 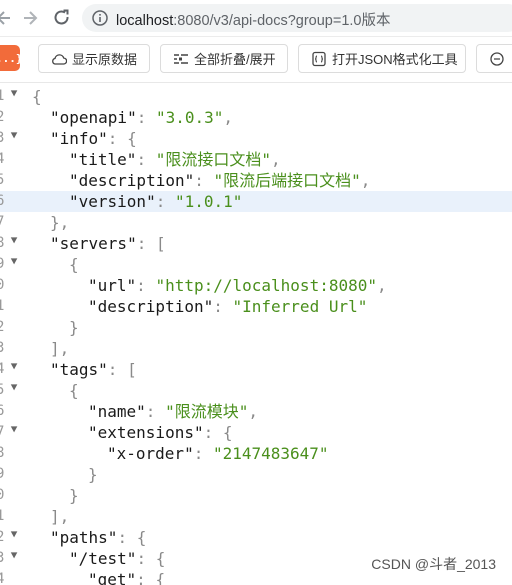 I want to click on browser-toolbar: localhost:8080/v3/api-docs?group=1.0版本, so click(x=256, y=18).